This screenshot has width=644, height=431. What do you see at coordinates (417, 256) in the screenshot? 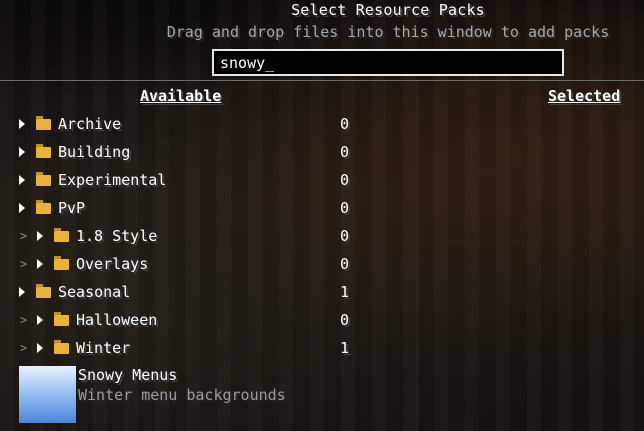
I see `column-divider` at bounding box center [417, 256].